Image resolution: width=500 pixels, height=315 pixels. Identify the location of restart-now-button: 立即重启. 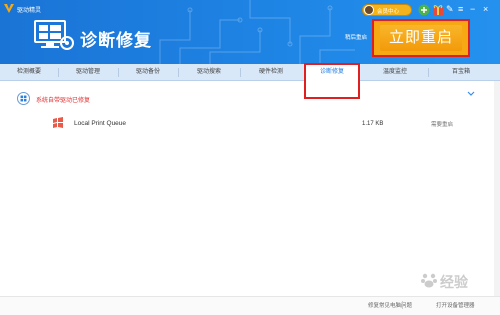
(421, 38).